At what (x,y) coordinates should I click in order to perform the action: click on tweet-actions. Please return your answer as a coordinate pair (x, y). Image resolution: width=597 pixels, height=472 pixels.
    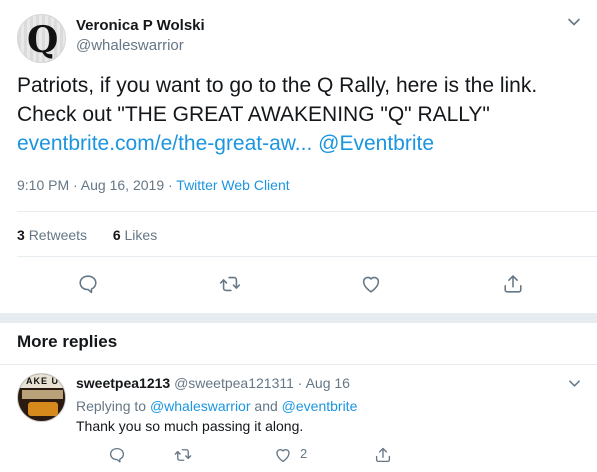
    Looking at the image, I should click on (298, 284).